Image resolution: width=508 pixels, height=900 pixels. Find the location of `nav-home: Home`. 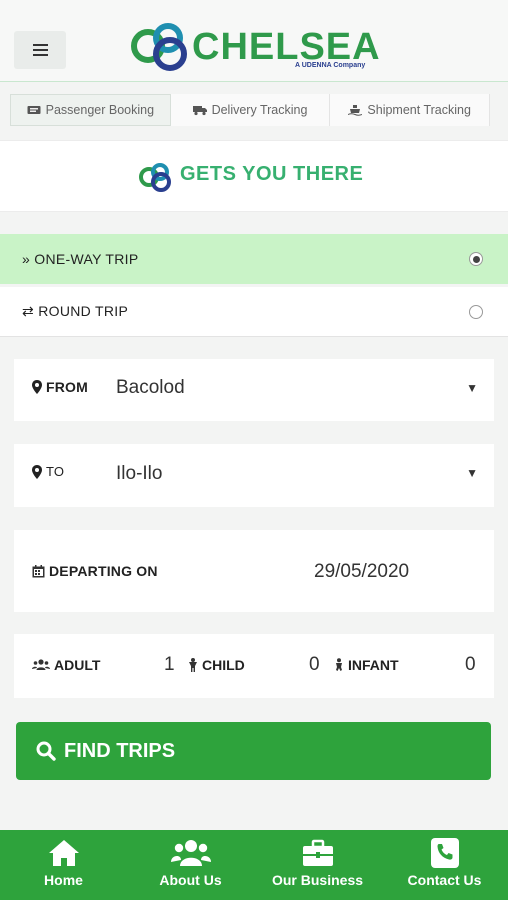

nav-home: Home is located at coordinates (63, 865).